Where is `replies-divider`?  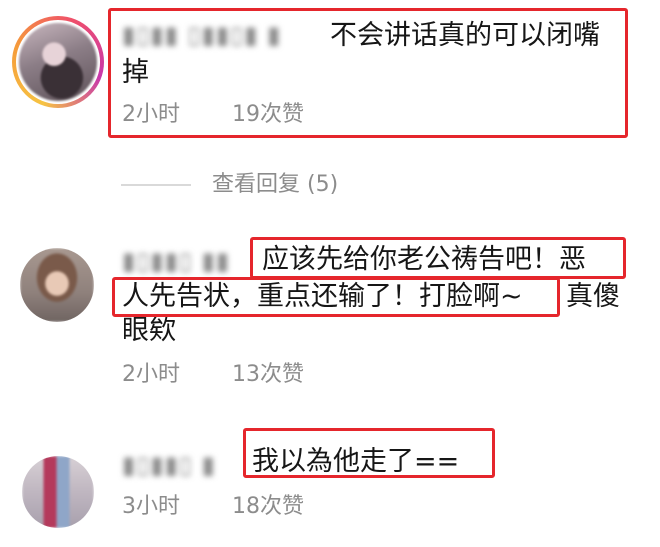
replies-divider is located at coordinates (156, 185).